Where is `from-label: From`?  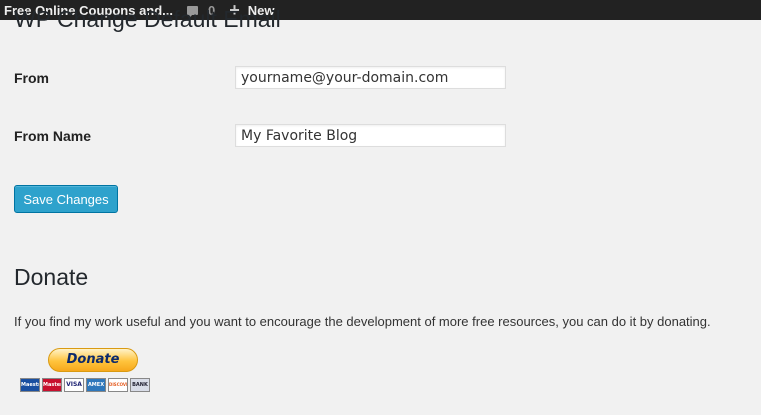 from-label: From is located at coordinates (31, 78).